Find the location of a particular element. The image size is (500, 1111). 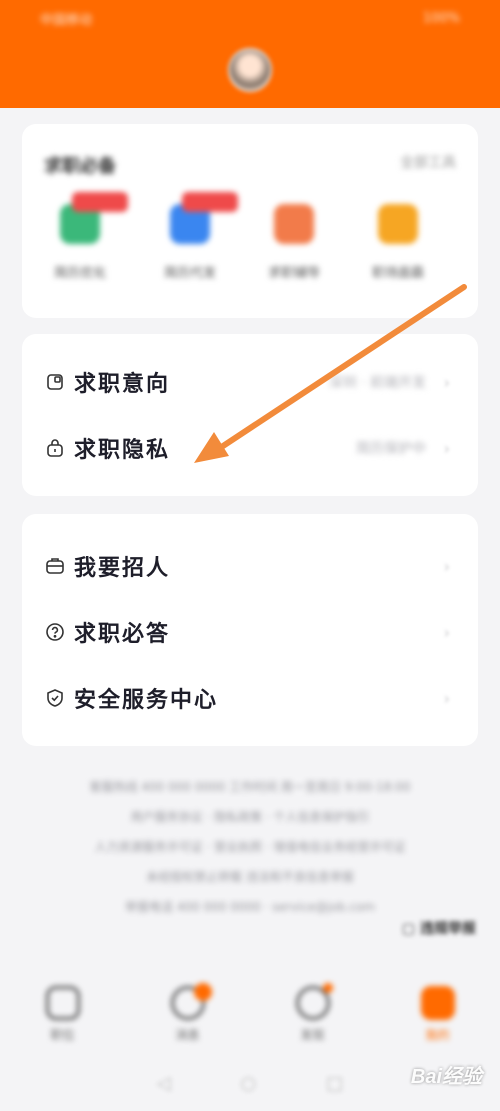

tab-messages: 消息 is located at coordinates (188, 1013).